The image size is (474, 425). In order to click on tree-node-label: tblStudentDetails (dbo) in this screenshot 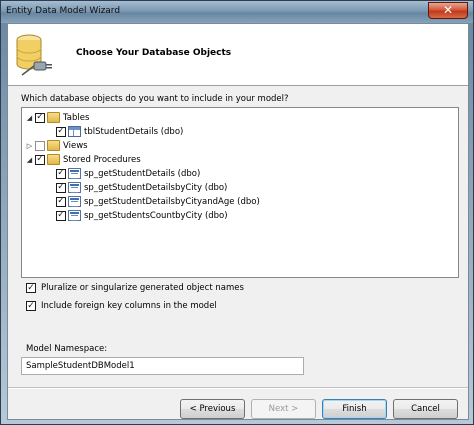, I will do `click(134, 131)`.